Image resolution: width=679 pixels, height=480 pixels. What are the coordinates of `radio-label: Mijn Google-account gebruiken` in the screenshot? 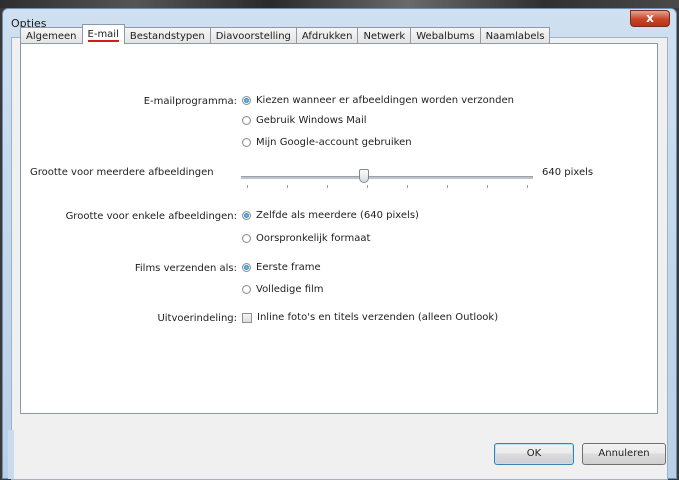 It's located at (334, 142).